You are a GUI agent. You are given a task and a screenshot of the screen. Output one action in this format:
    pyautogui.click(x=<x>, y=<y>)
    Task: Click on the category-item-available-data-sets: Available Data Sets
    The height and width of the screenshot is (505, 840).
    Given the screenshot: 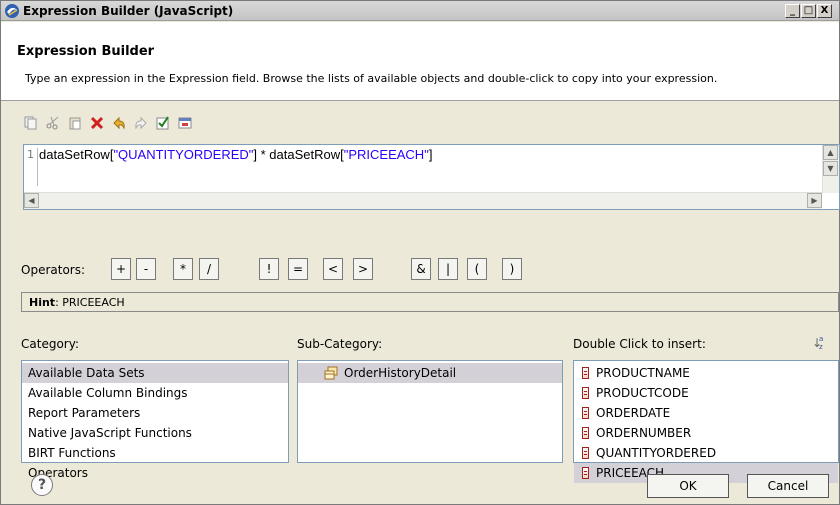 What is the action you would take?
    pyautogui.click(x=155, y=373)
    